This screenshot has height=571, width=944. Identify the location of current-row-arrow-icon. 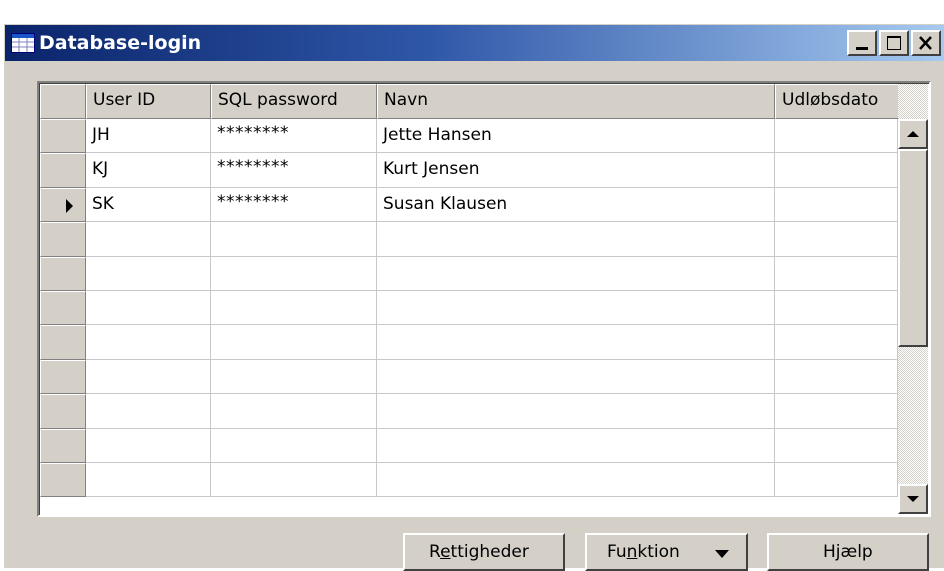
(69, 206).